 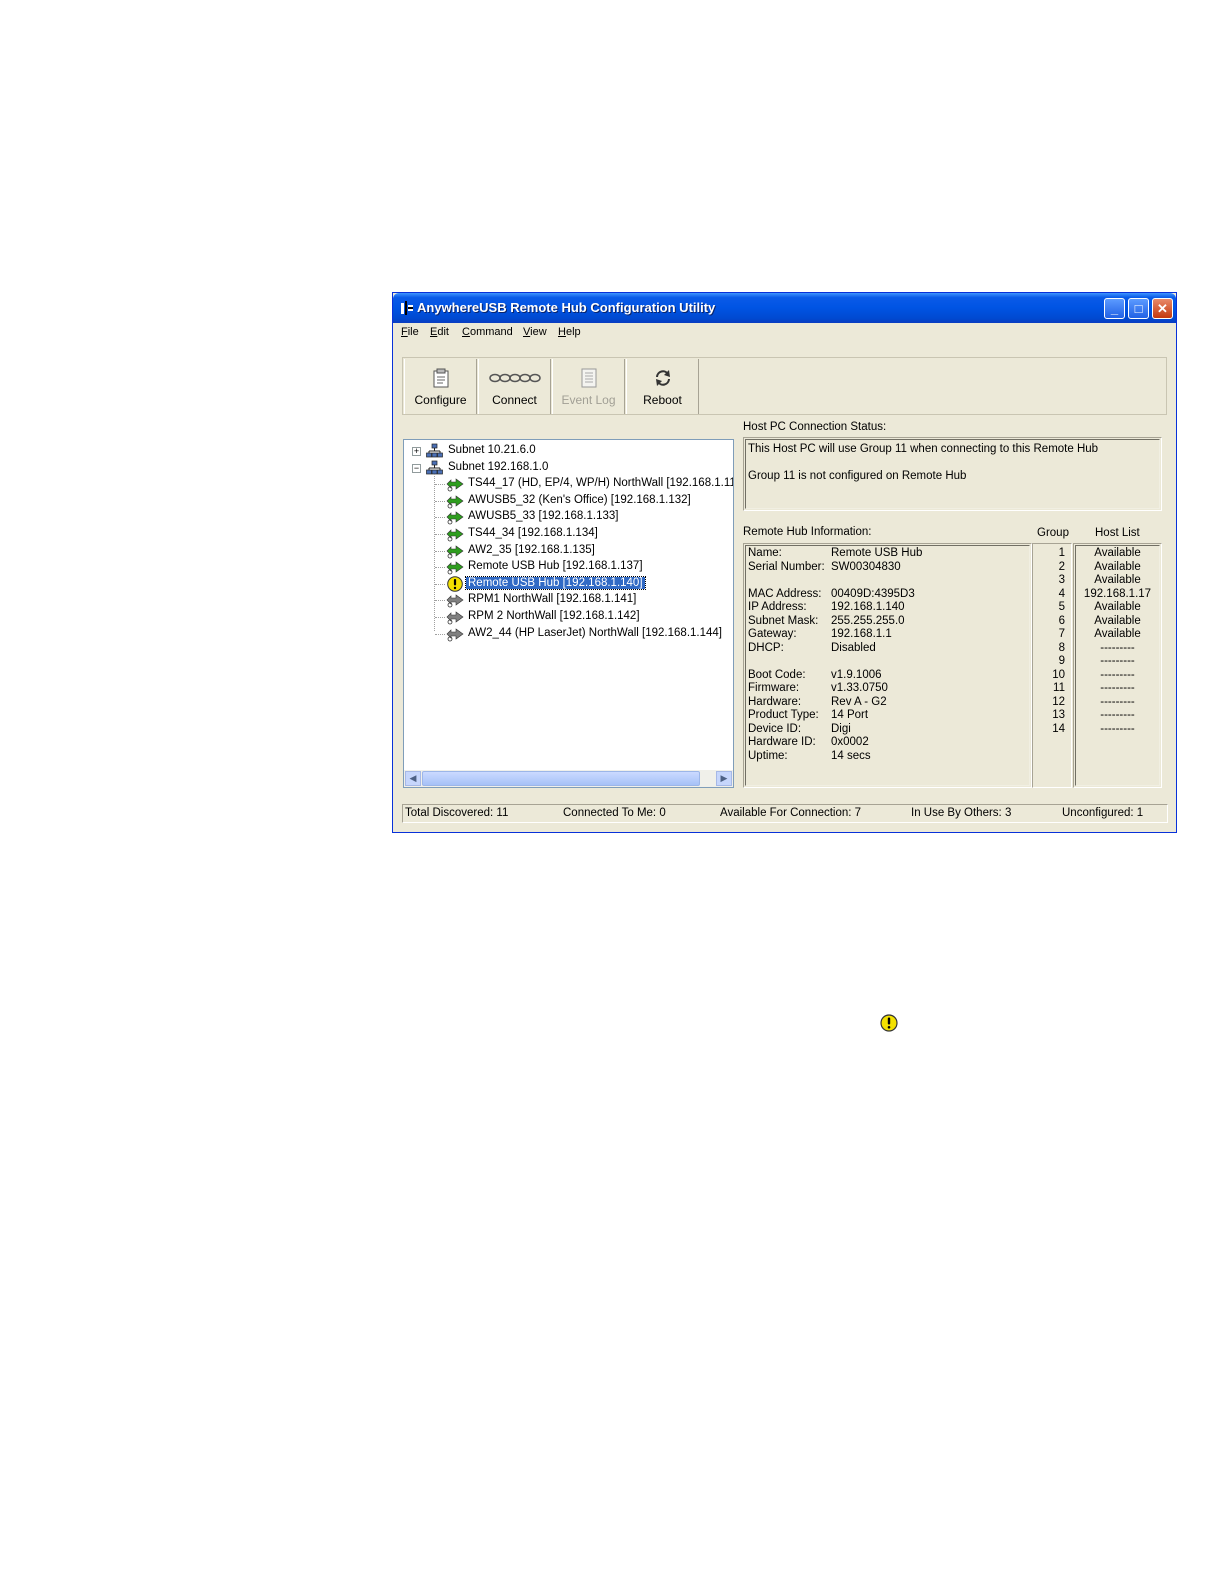 I want to click on tree-hub-item: AWUSB5_32 (Ken's Office) [192.168.1.132], so click(x=568, y=501).